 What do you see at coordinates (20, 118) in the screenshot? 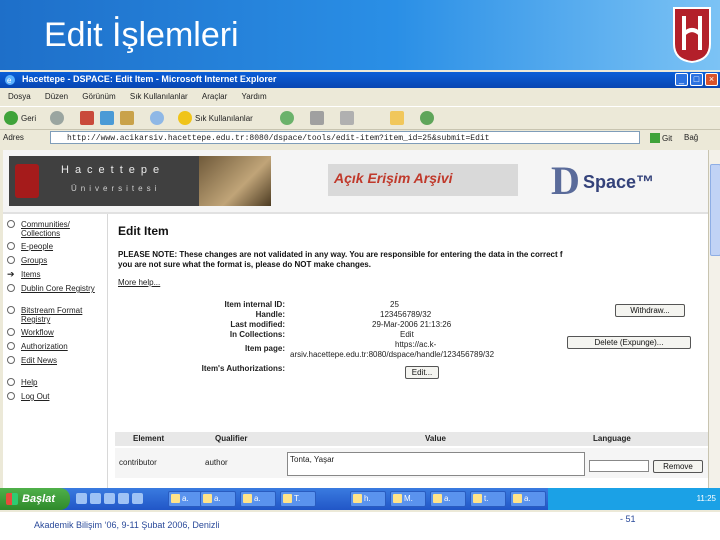
I see `back-button: Geri` at bounding box center [20, 118].